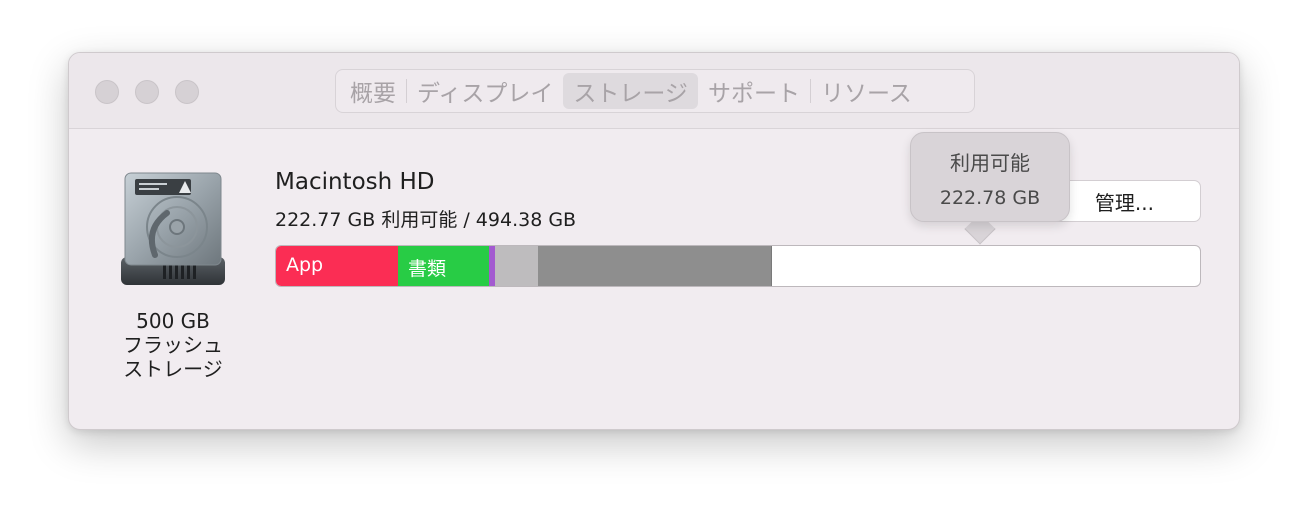  Describe the element at coordinates (427, 269) in the screenshot. I see `storage-segment-label: 書類` at that location.